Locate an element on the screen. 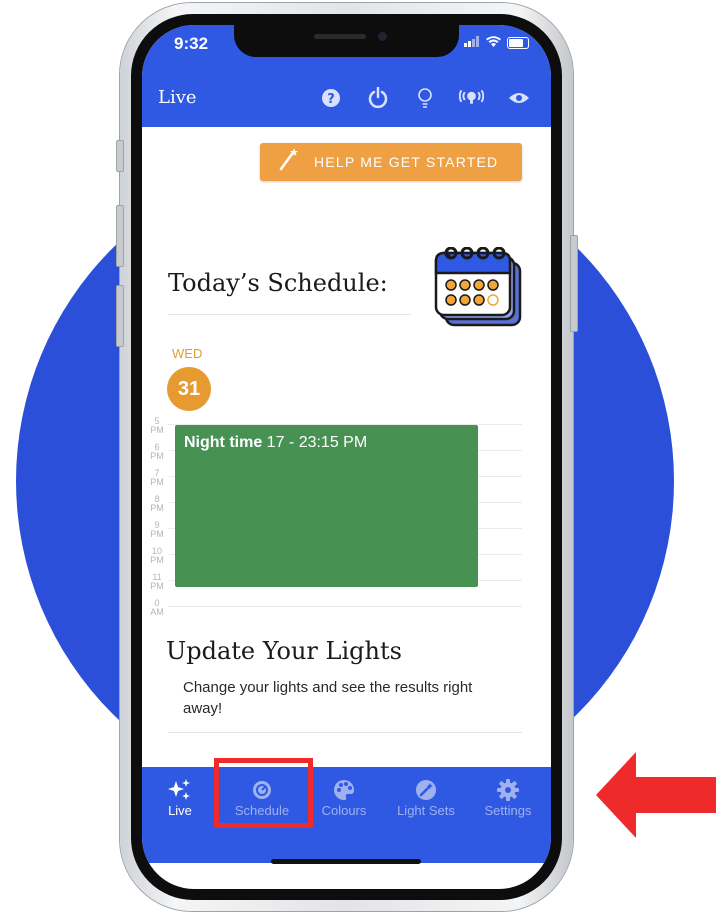 This screenshot has width=717, height=914. event-text: Night time 17 - 23:15 PM is located at coordinates (275, 443).